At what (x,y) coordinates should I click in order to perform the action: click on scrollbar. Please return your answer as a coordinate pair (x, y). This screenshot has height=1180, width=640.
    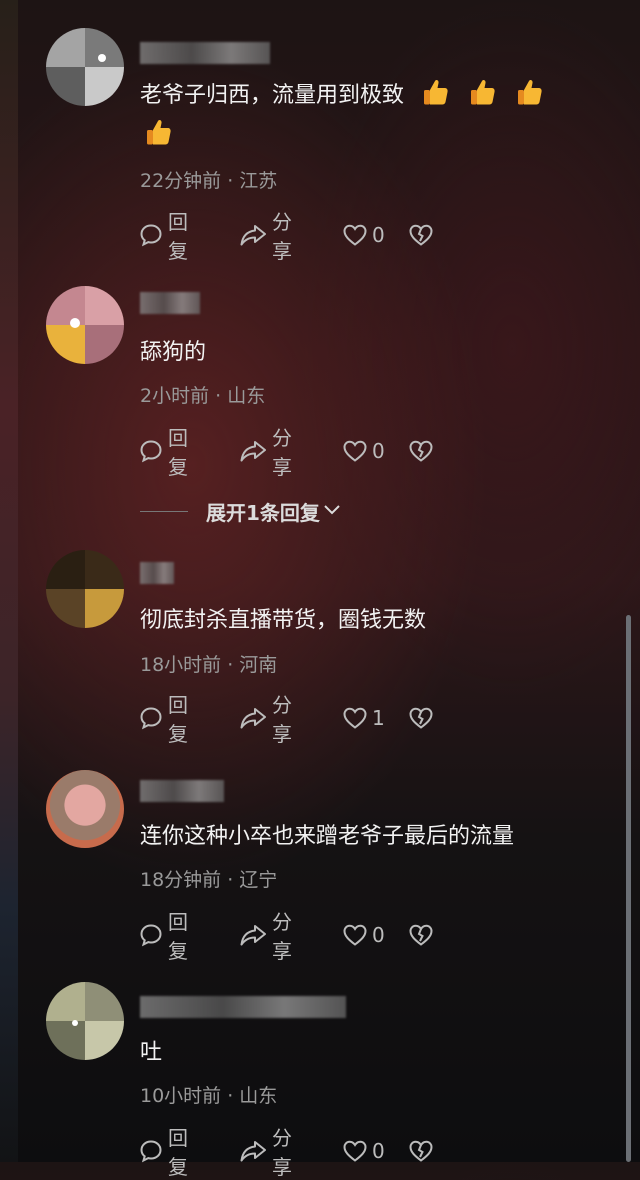
    Looking at the image, I should click on (628, 888).